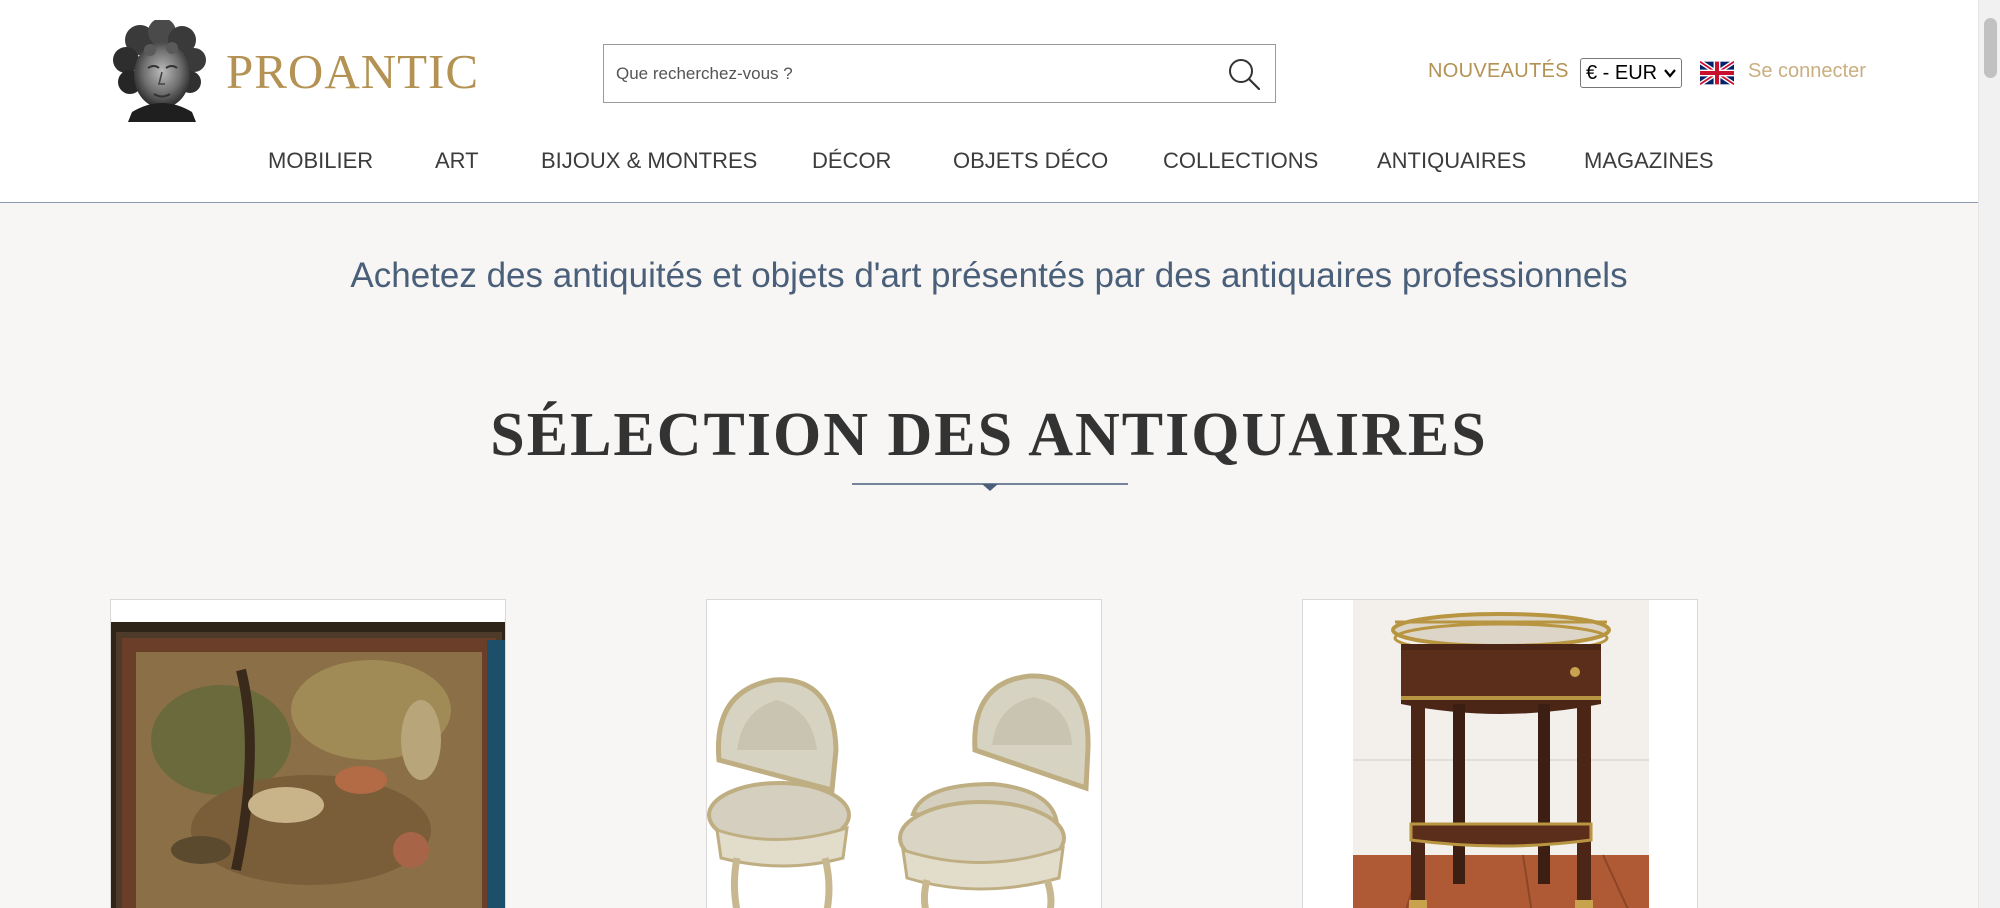 This screenshot has height=908, width=2000. What do you see at coordinates (1030, 161) in the screenshot?
I see `nav-item-objets-deco: OBJETS DÉCO` at bounding box center [1030, 161].